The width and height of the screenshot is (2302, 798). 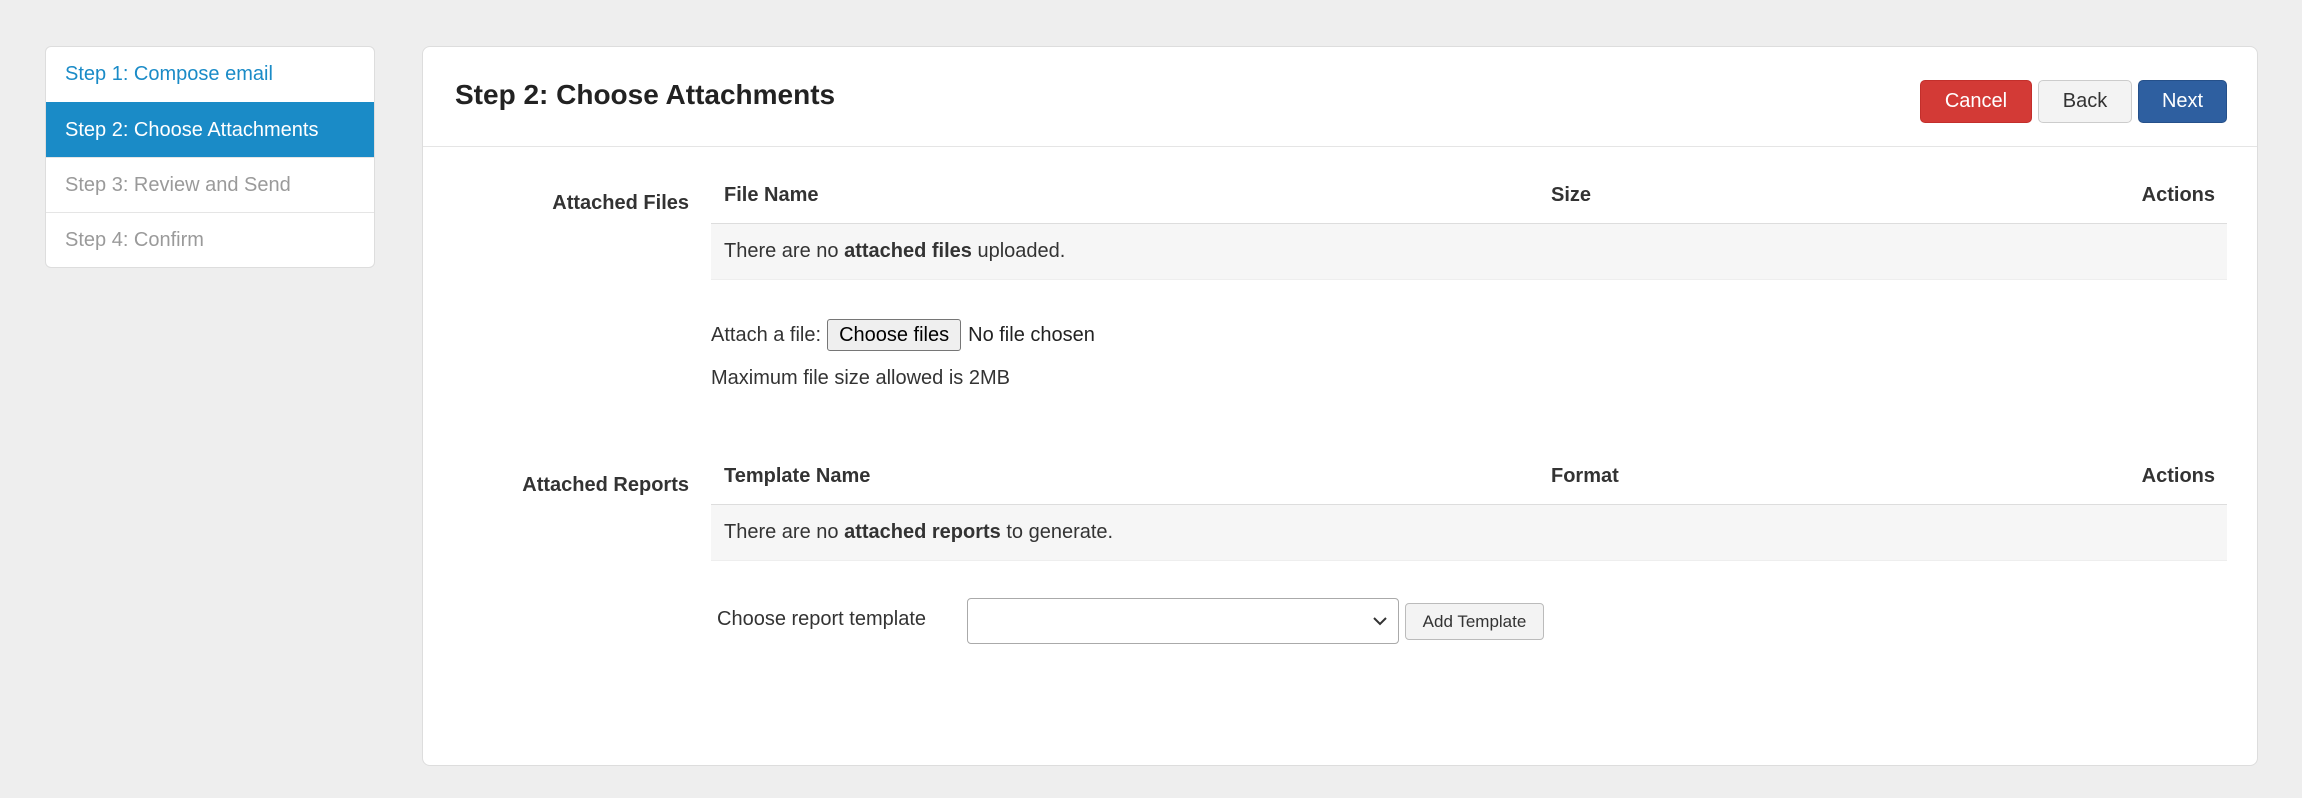 I want to click on step-review-and-send: Step 3: Review and Send, so click(x=210, y=184).